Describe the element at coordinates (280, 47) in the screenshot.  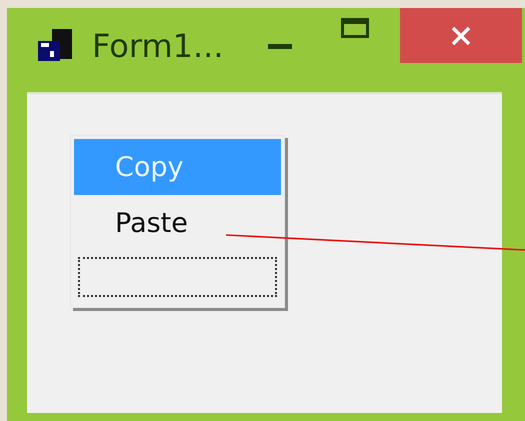
I see `minimize-icon` at that location.